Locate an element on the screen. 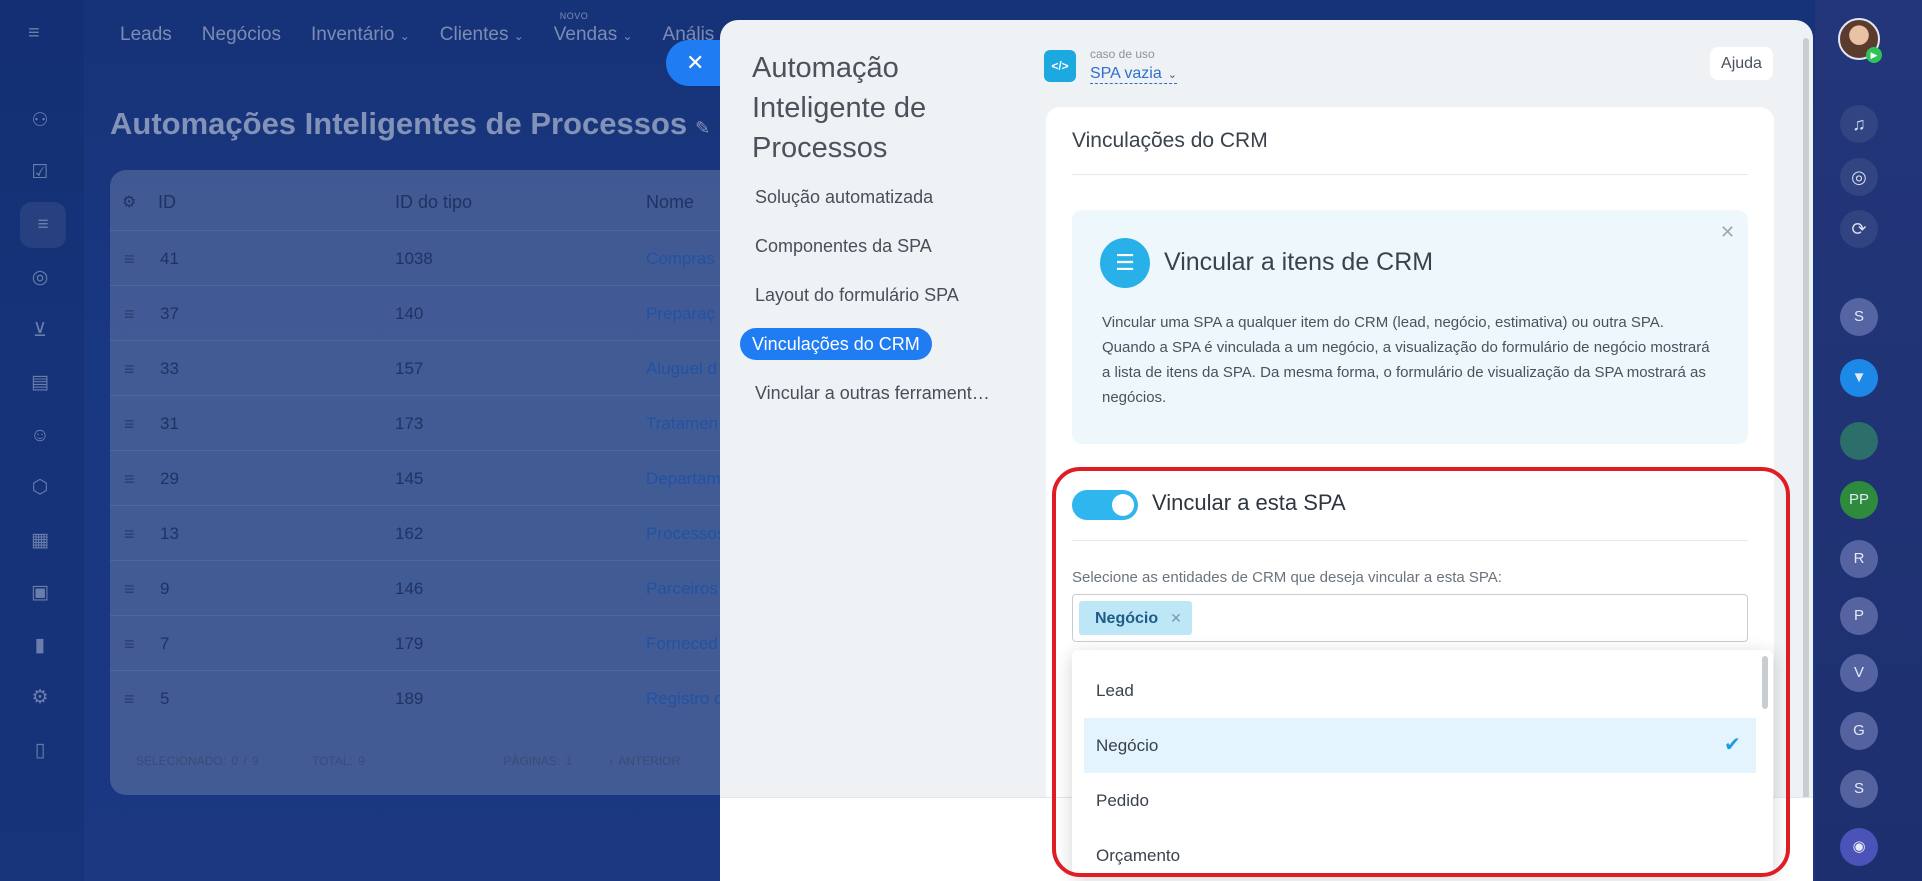 This screenshot has width=1922, height=881. check-icon: ✔ is located at coordinates (1732, 745).